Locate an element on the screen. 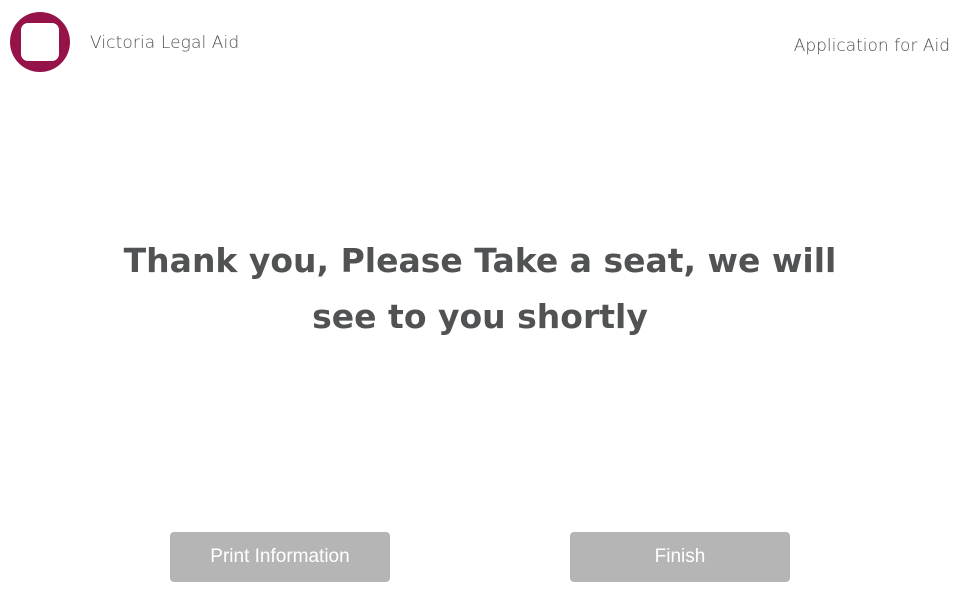  app-title: Application for Aid is located at coordinates (871, 46).